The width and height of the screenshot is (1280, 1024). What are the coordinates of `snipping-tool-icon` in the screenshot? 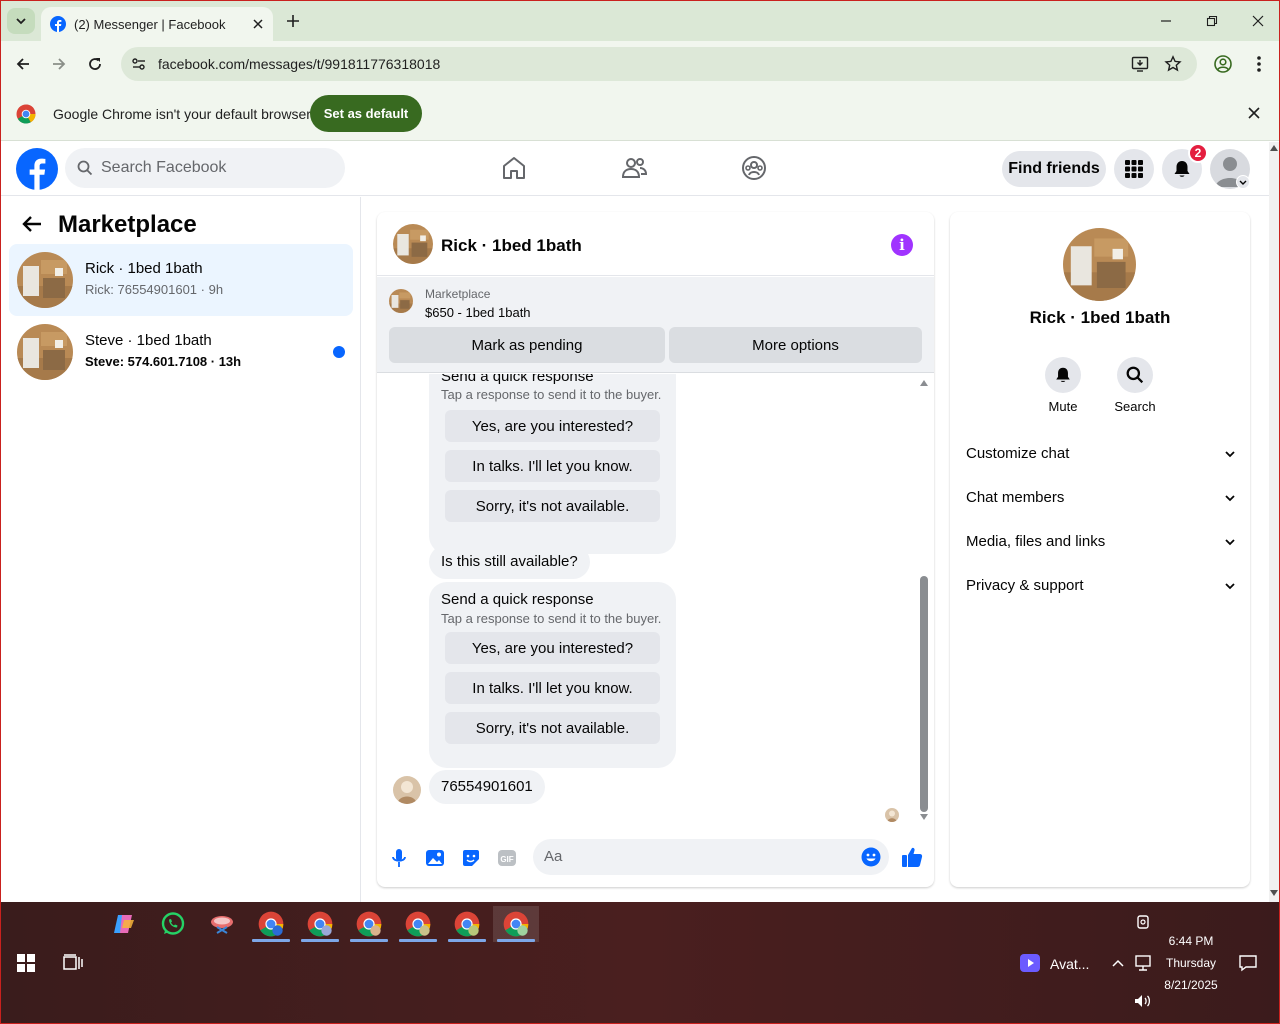 It's located at (222, 925).